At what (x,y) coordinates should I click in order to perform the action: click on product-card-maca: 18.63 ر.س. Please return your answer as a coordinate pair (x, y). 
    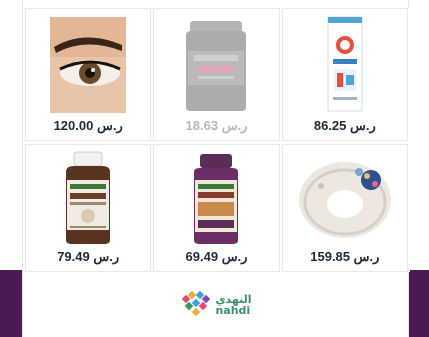
    Looking at the image, I should click on (216, 74).